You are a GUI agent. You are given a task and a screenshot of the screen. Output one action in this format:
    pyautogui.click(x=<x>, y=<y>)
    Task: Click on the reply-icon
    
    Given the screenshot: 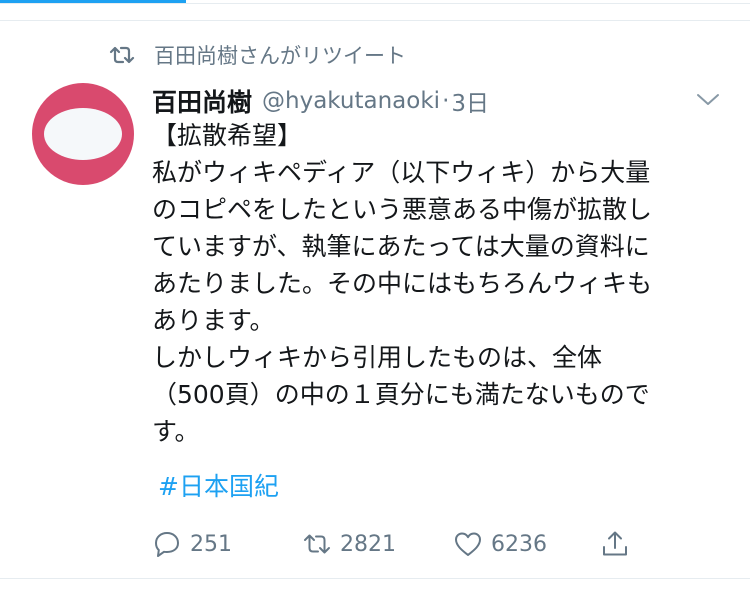 What is the action you would take?
    pyautogui.click(x=167, y=544)
    